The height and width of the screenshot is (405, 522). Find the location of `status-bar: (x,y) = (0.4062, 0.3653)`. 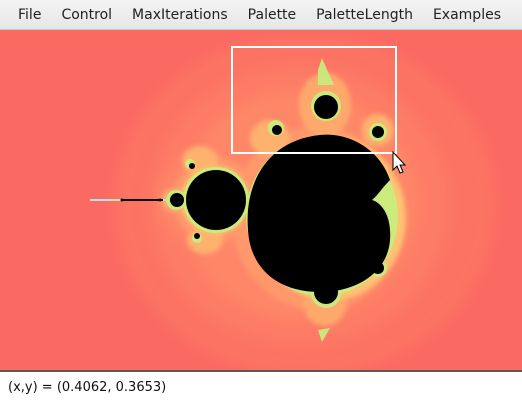

status-bar: (x,y) = (0.4062, 0.3653) is located at coordinates (261, 387).